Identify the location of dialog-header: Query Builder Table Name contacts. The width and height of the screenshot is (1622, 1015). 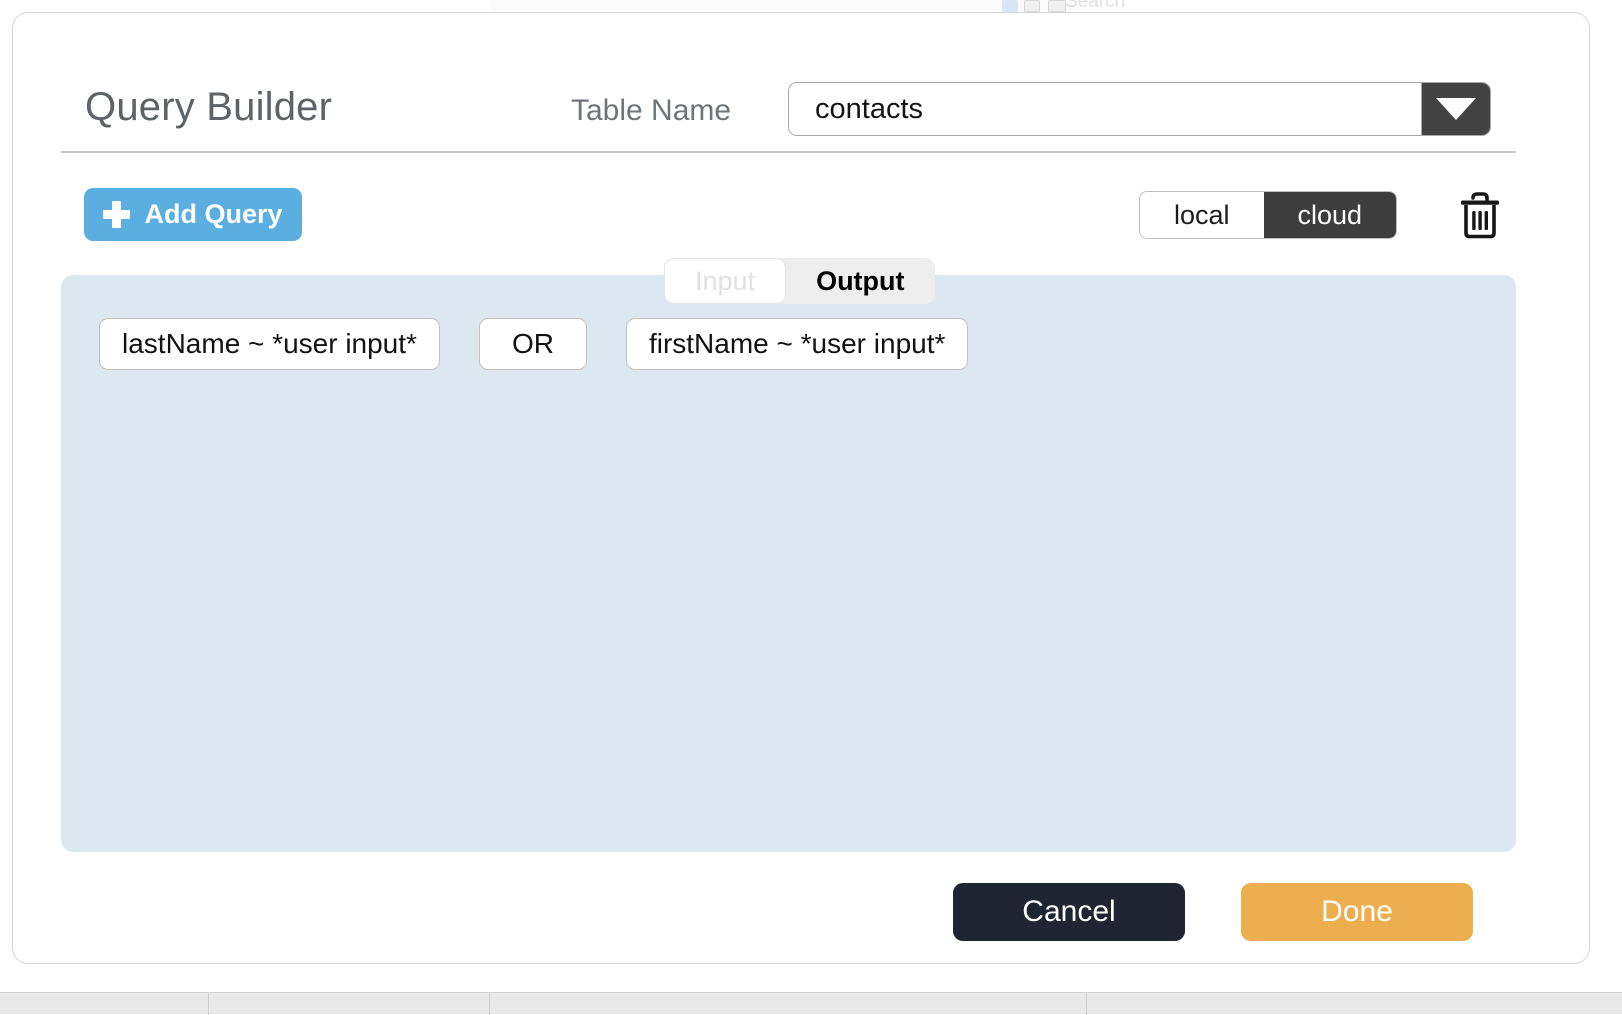
(801, 83).